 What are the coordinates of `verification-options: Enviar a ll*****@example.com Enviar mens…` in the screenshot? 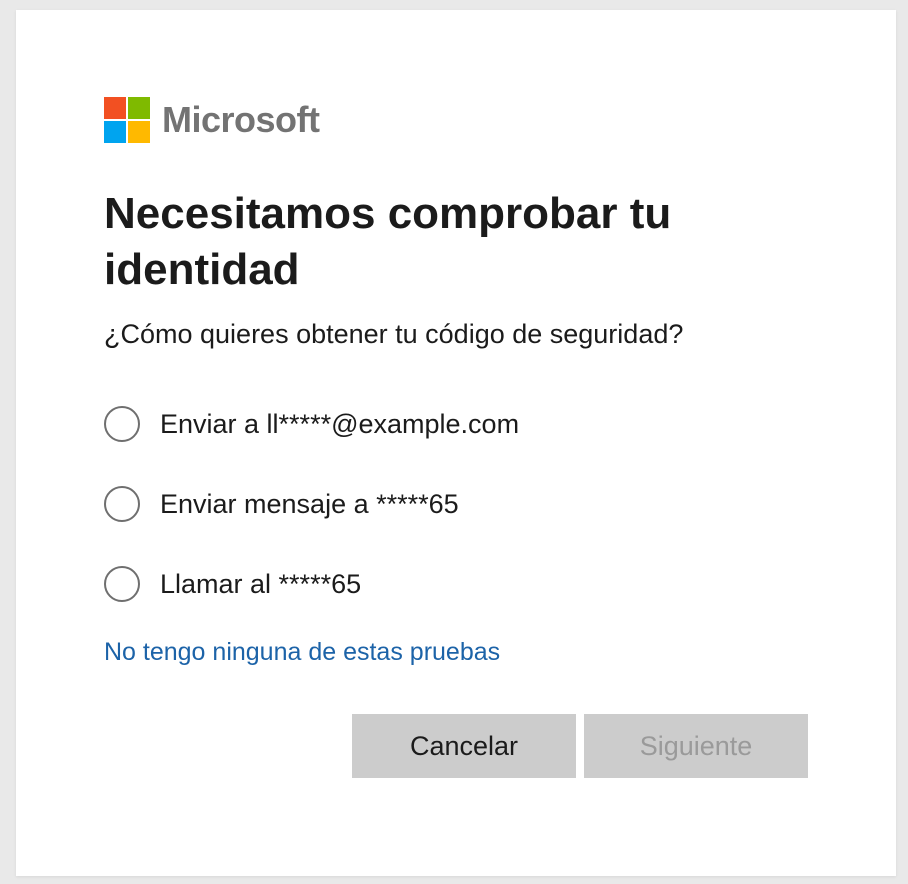 It's located at (311, 513).